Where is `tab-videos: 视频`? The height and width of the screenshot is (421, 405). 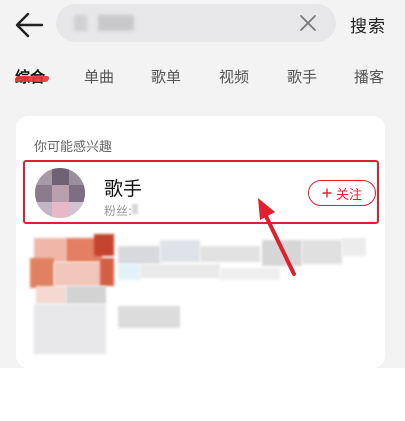 tab-videos: 视频 is located at coordinates (234, 76).